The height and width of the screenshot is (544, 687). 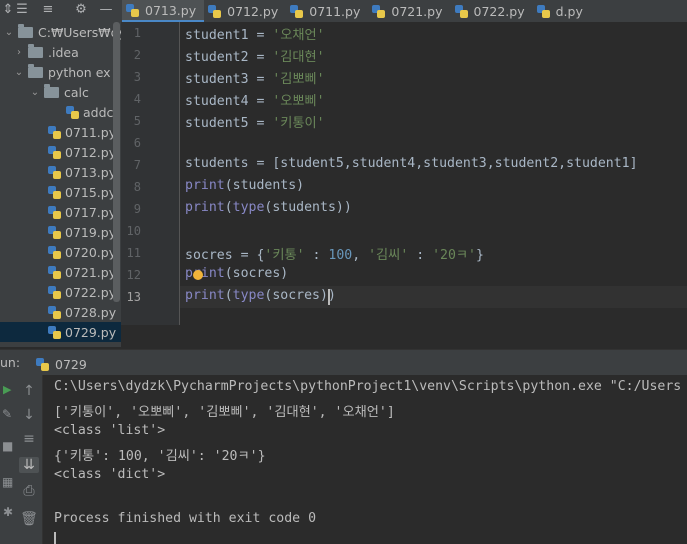 What do you see at coordinates (60, 112) in the screenshot?
I see `tree-item-addcal: addcal.py` at bounding box center [60, 112].